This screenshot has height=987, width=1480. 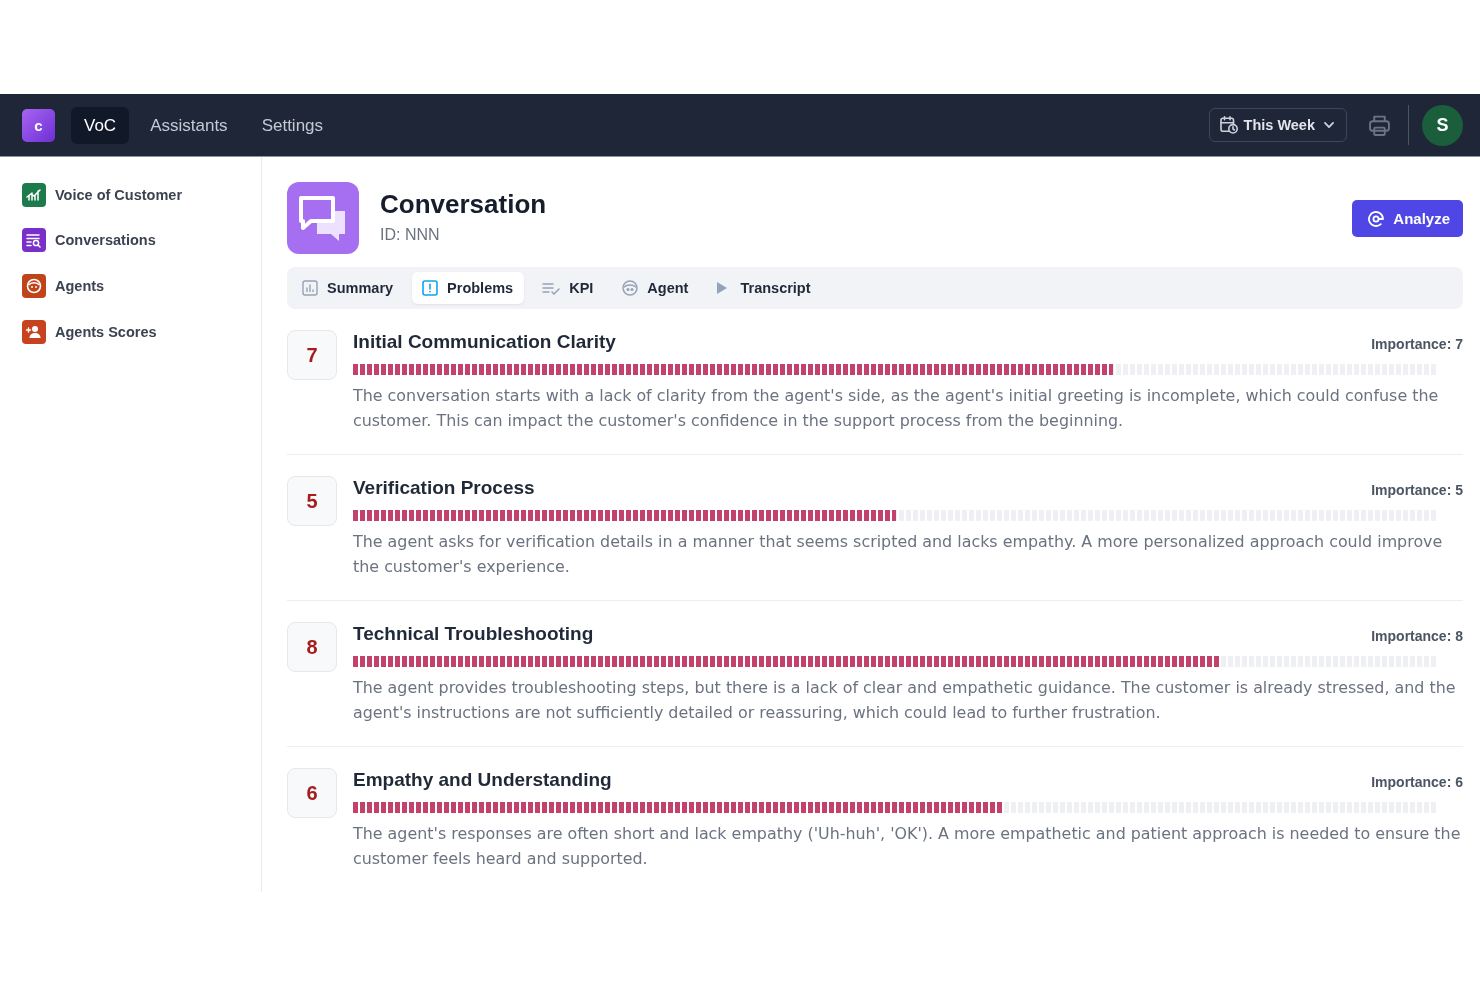 I want to click on app-logo: c, so click(x=38, y=125).